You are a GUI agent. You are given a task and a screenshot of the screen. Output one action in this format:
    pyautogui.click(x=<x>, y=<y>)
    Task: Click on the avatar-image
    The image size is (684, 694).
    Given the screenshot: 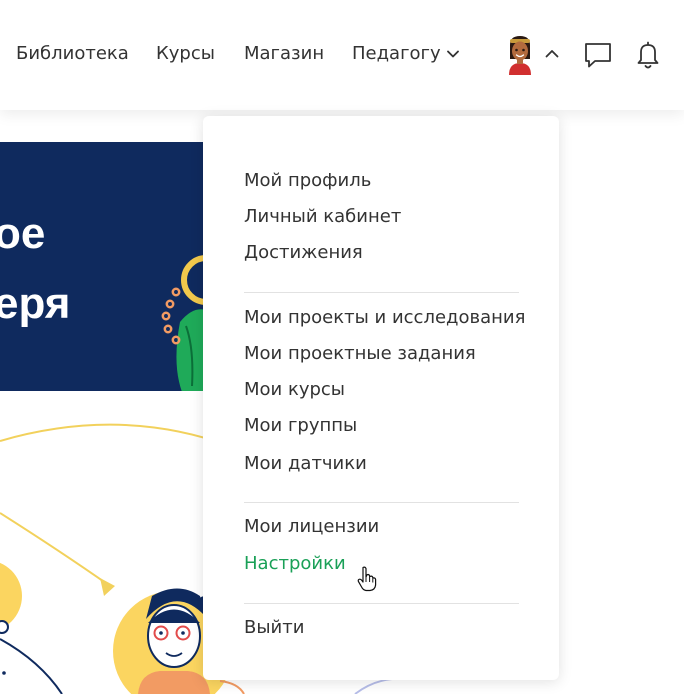 What is the action you would take?
    pyautogui.click(x=520, y=55)
    